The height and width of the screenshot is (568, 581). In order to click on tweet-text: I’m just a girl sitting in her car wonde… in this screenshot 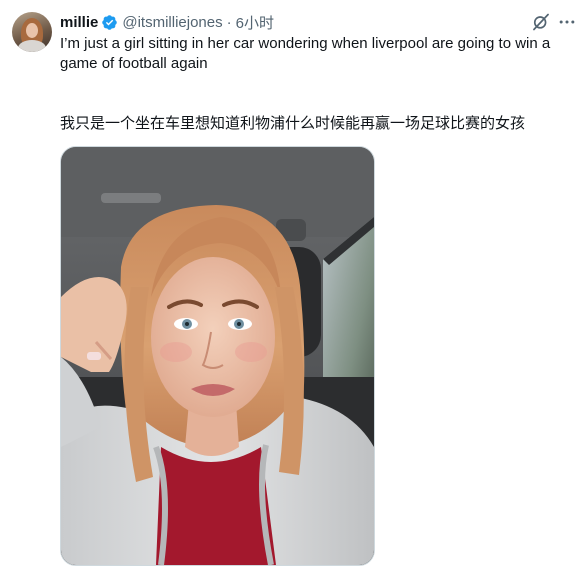, I will do `click(305, 53)`.